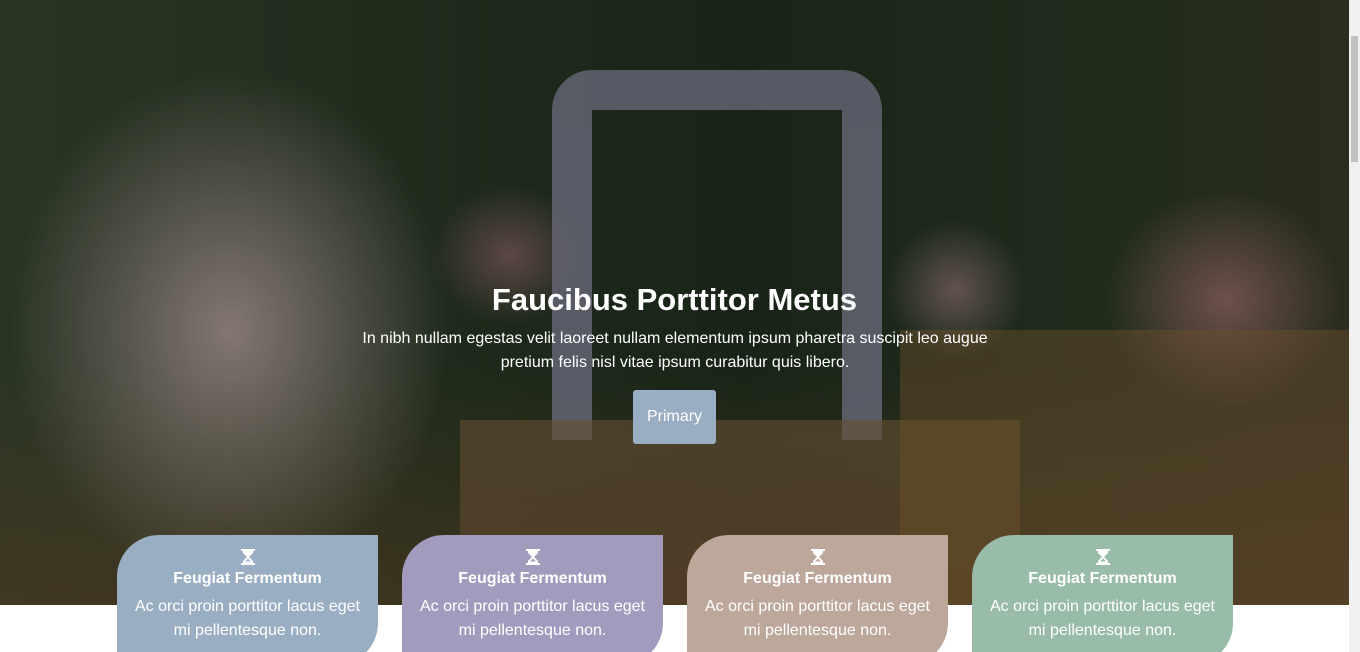 This screenshot has height=652, width=1360. I want to click on scrollbar-thumb, so click(1354, 99).